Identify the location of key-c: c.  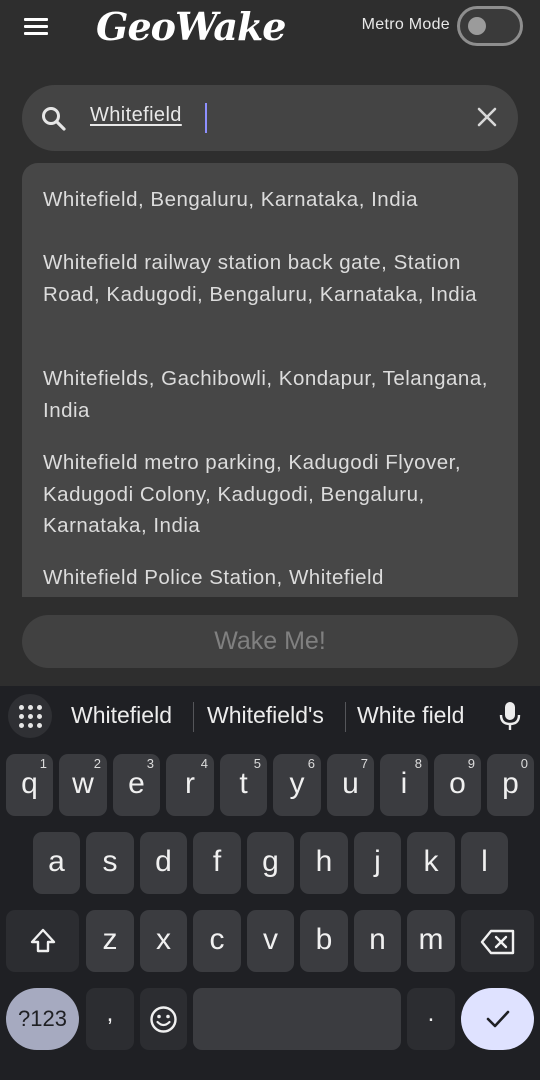
(217, 941).